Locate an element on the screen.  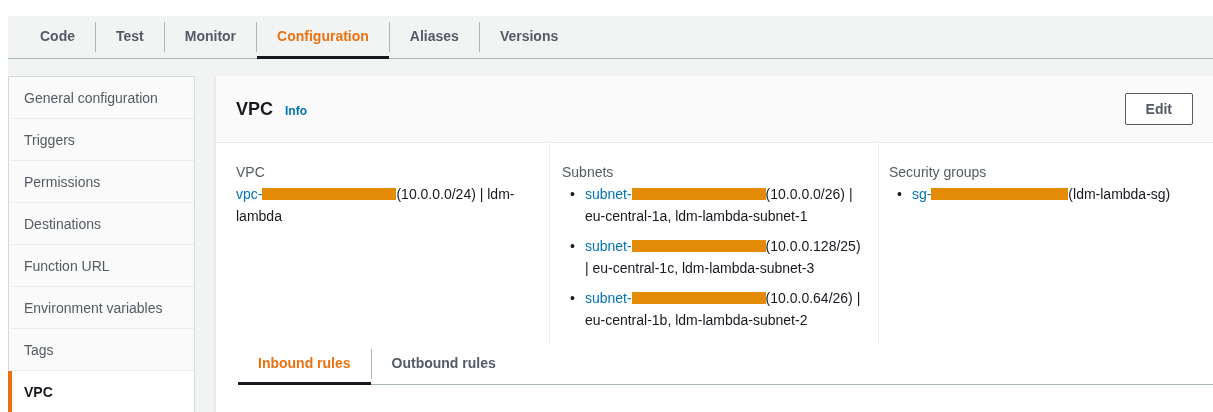
tab: Monitor is located at coordinates (210, 37).